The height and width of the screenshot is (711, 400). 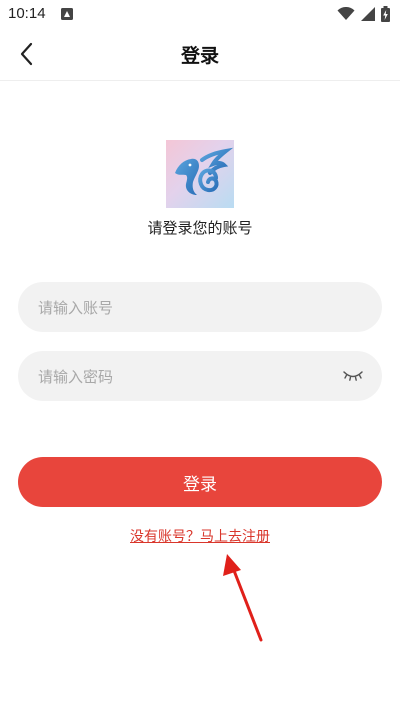 I want to click on eye-closed-icon, so click(x=353, y=376).